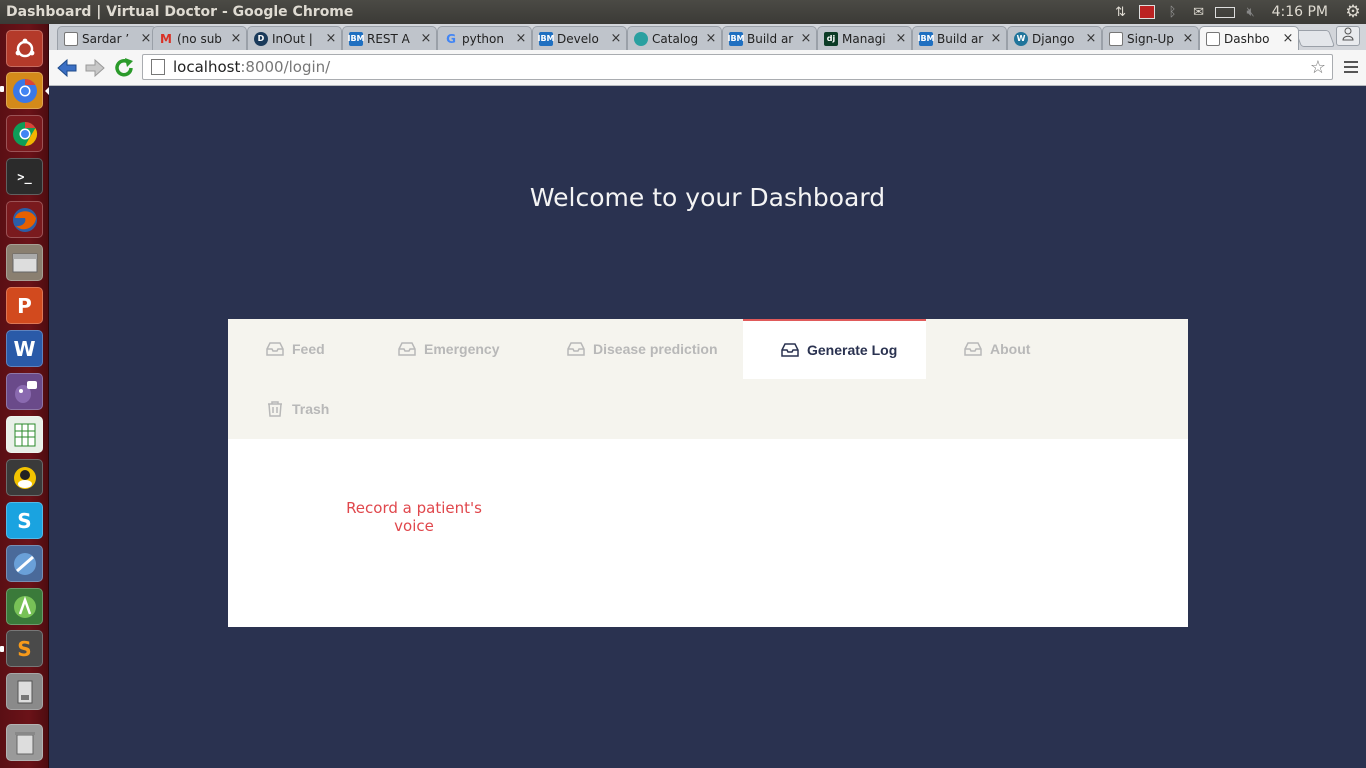 This screenshot has width=1366, height=768. I want to click on tab-emergency: Emergency, so click(448, 349).